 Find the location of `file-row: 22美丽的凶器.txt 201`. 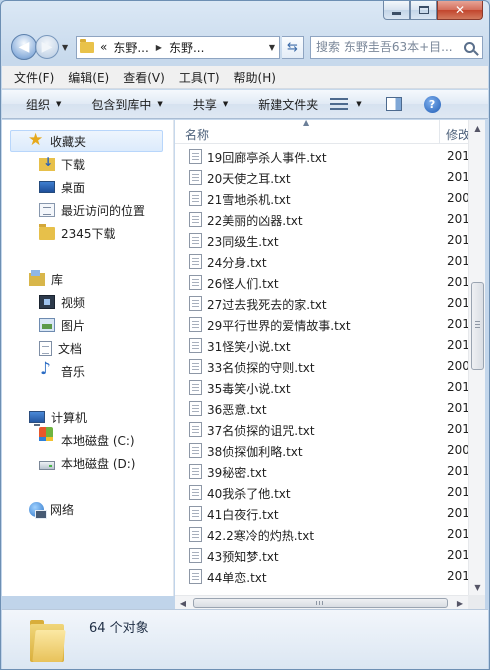

file-row: 22美丽的凶器.txt 201 is located at coordinates (321, 219).